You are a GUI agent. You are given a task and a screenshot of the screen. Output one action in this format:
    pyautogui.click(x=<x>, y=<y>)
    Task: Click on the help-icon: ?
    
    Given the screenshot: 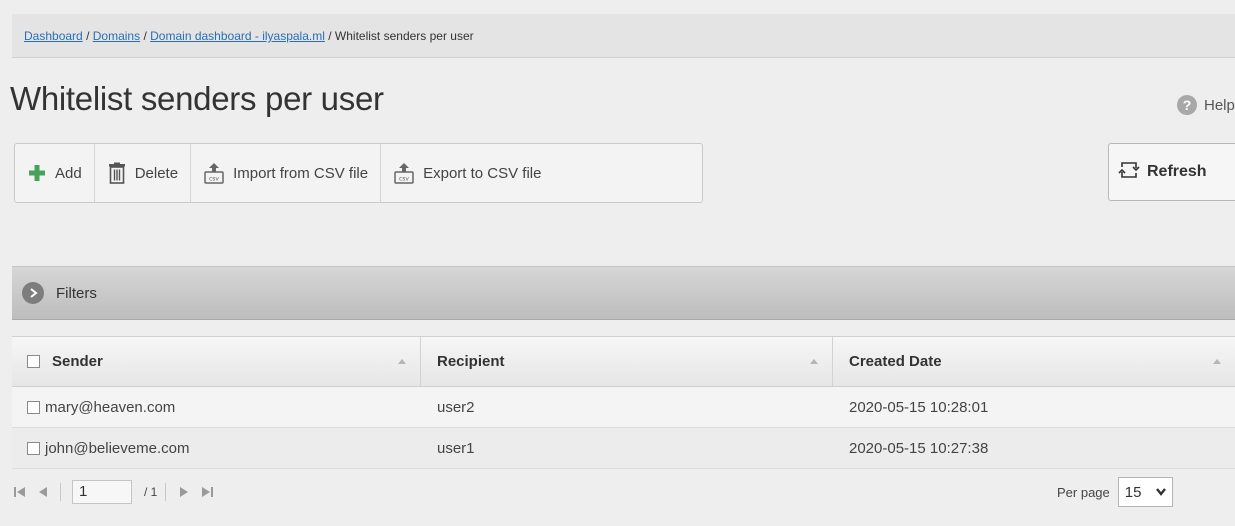 What is the action you would take?
    pyautogui.click(x=1187, y=105)
    